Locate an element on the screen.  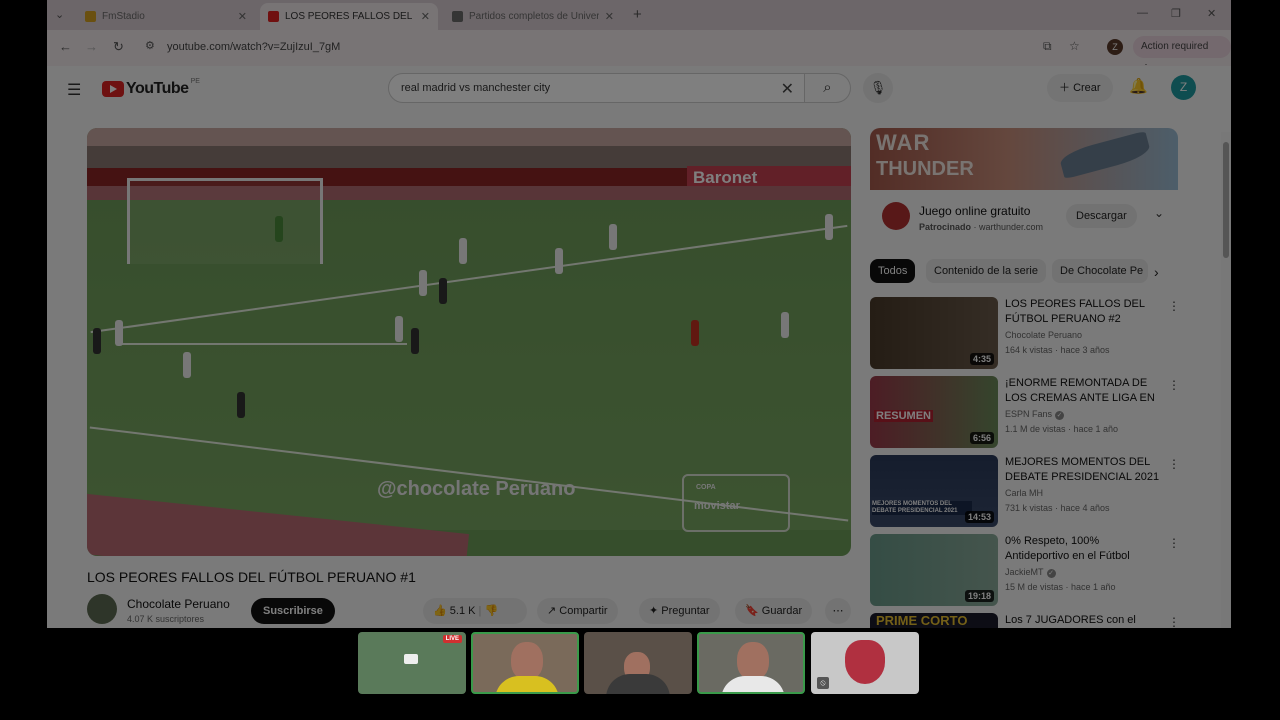
subscribe-button: Suscribirse is located at coordinates (293, 611).